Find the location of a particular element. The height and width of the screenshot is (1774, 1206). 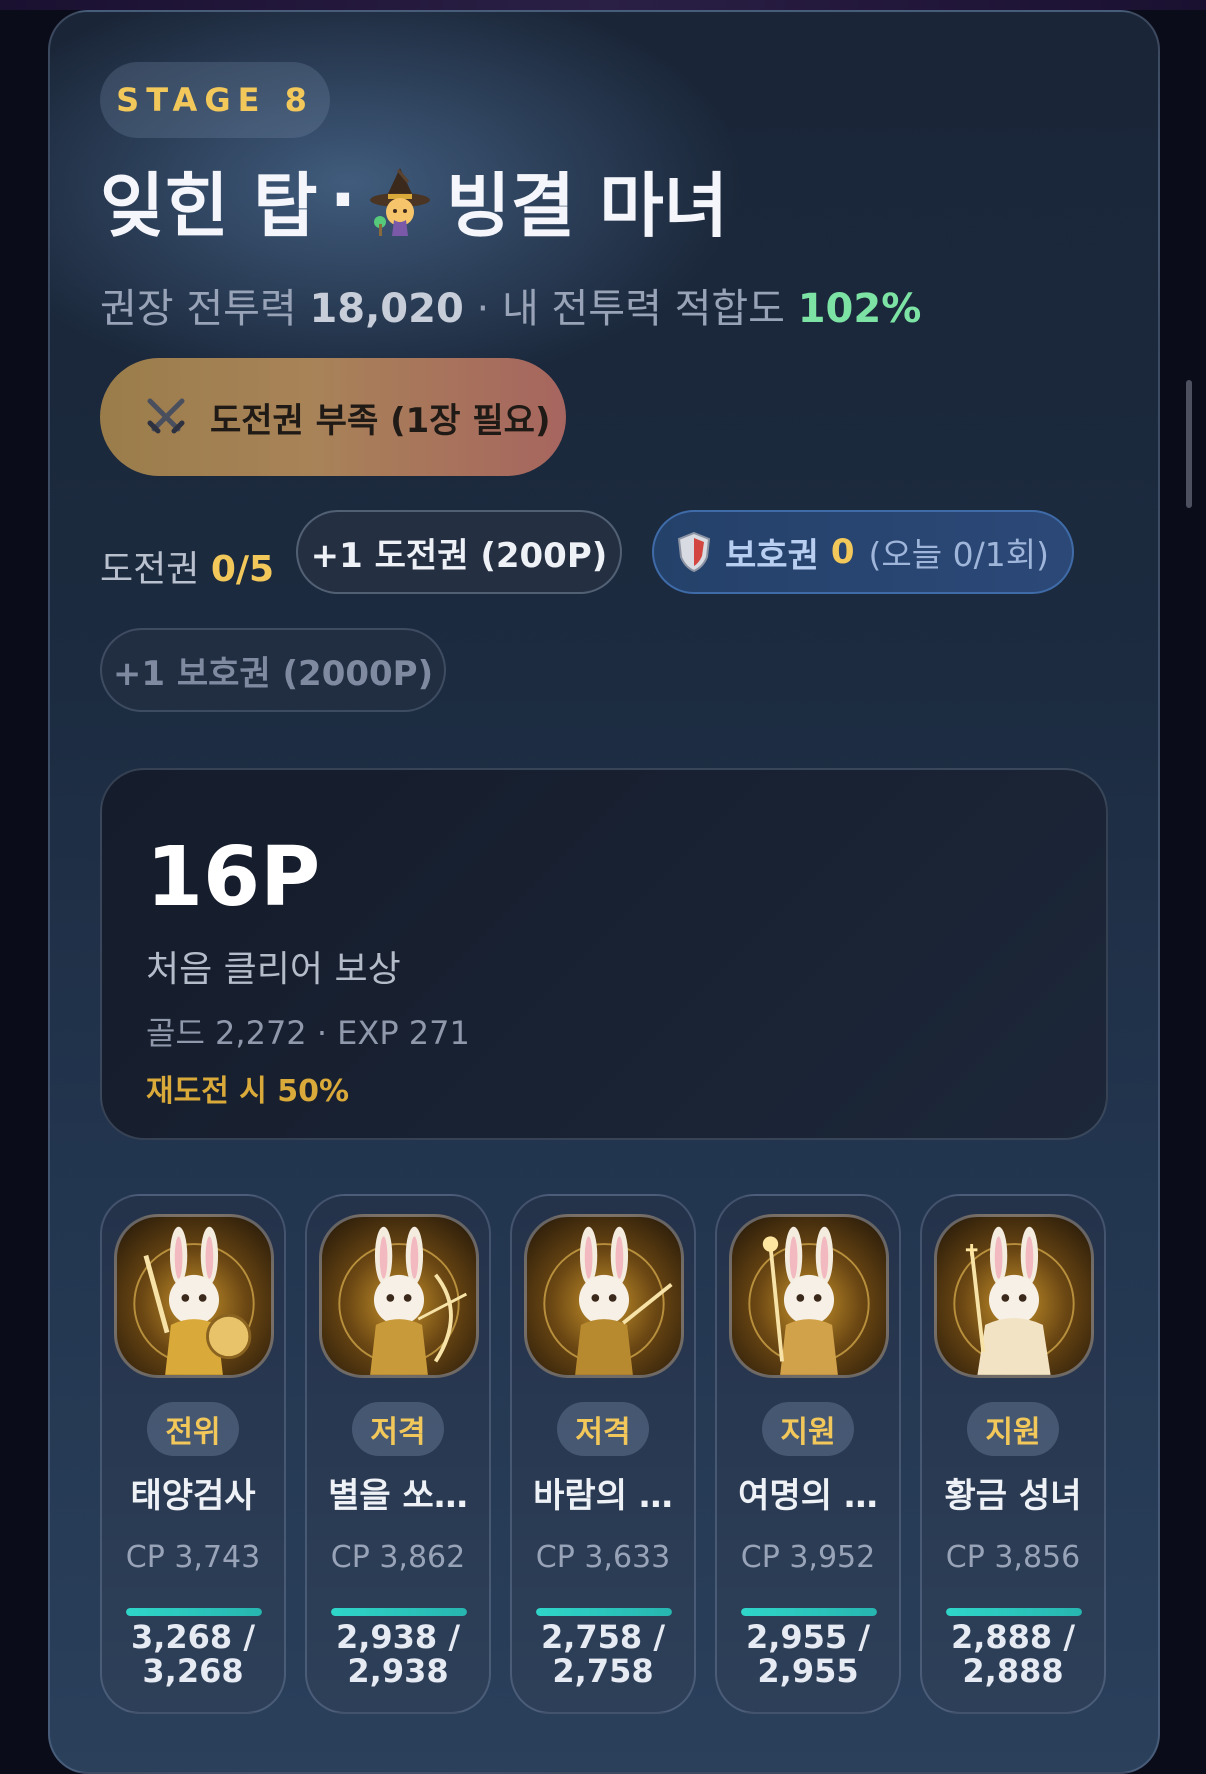

reward-label: 처음 클리어 보상 is located at coordinates (273, 969).